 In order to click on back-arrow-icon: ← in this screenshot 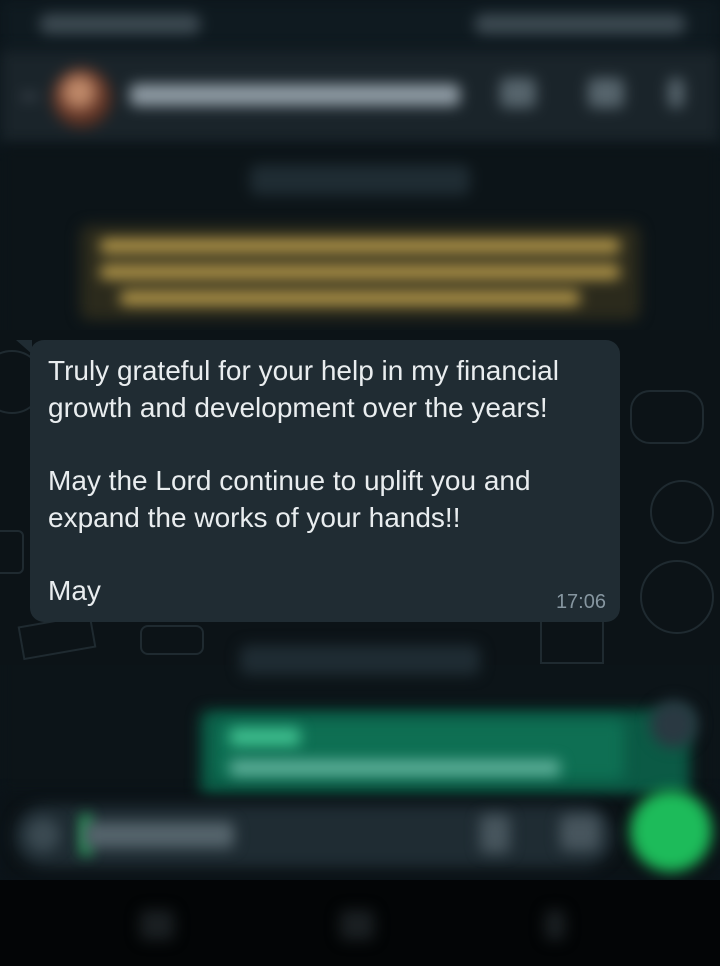, I will do `click(31, 92)`.